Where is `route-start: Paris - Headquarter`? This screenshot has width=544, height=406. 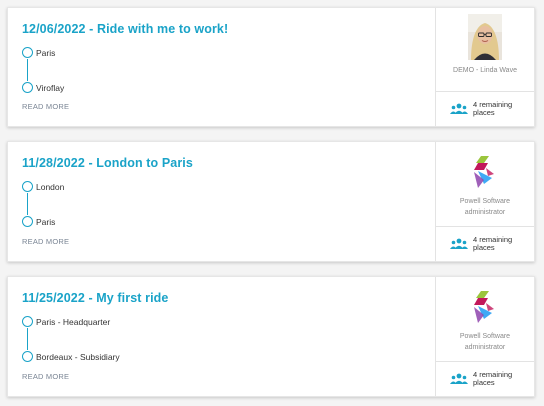
route-start: Paris - Headquarter is located at coordinates (228, 321).